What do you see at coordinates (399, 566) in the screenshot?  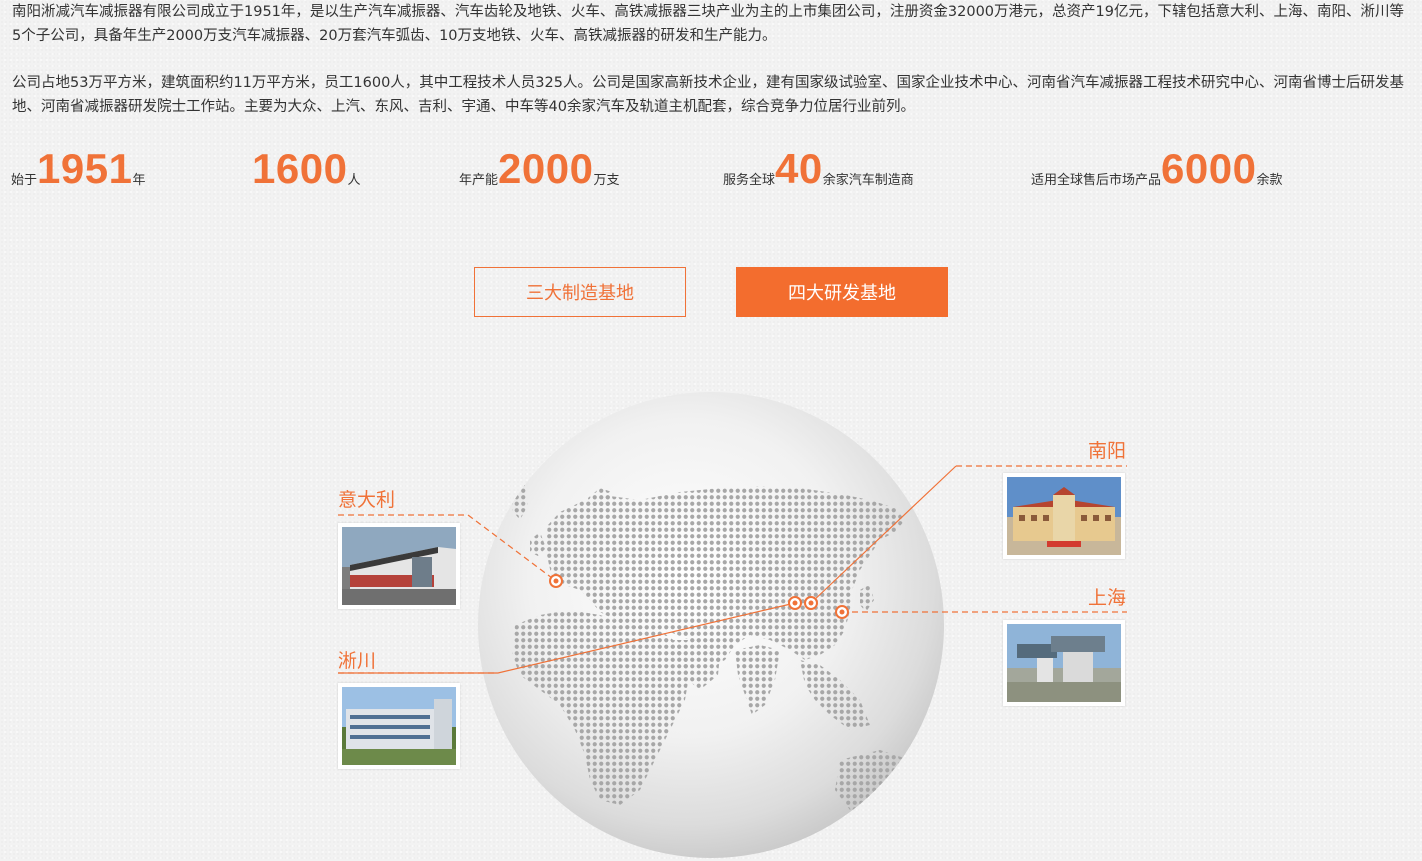 I see `photo-italy-base` at bounding box center [399, 566].